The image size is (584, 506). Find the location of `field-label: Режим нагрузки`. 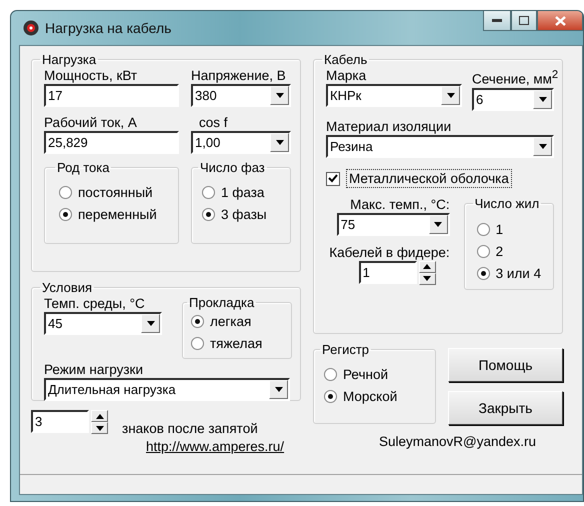

field-label: Режим нагрузки is located at coordinates (94, 369).